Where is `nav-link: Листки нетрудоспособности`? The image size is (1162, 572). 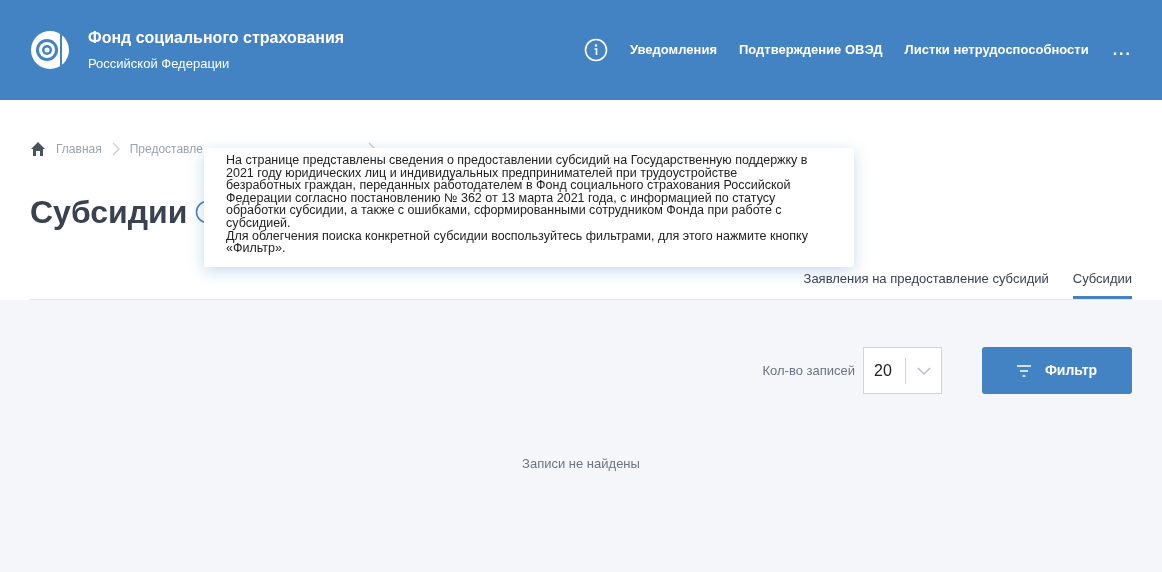 nav-link: Листки нетрудоспособности is located at coordinates (996, 50).